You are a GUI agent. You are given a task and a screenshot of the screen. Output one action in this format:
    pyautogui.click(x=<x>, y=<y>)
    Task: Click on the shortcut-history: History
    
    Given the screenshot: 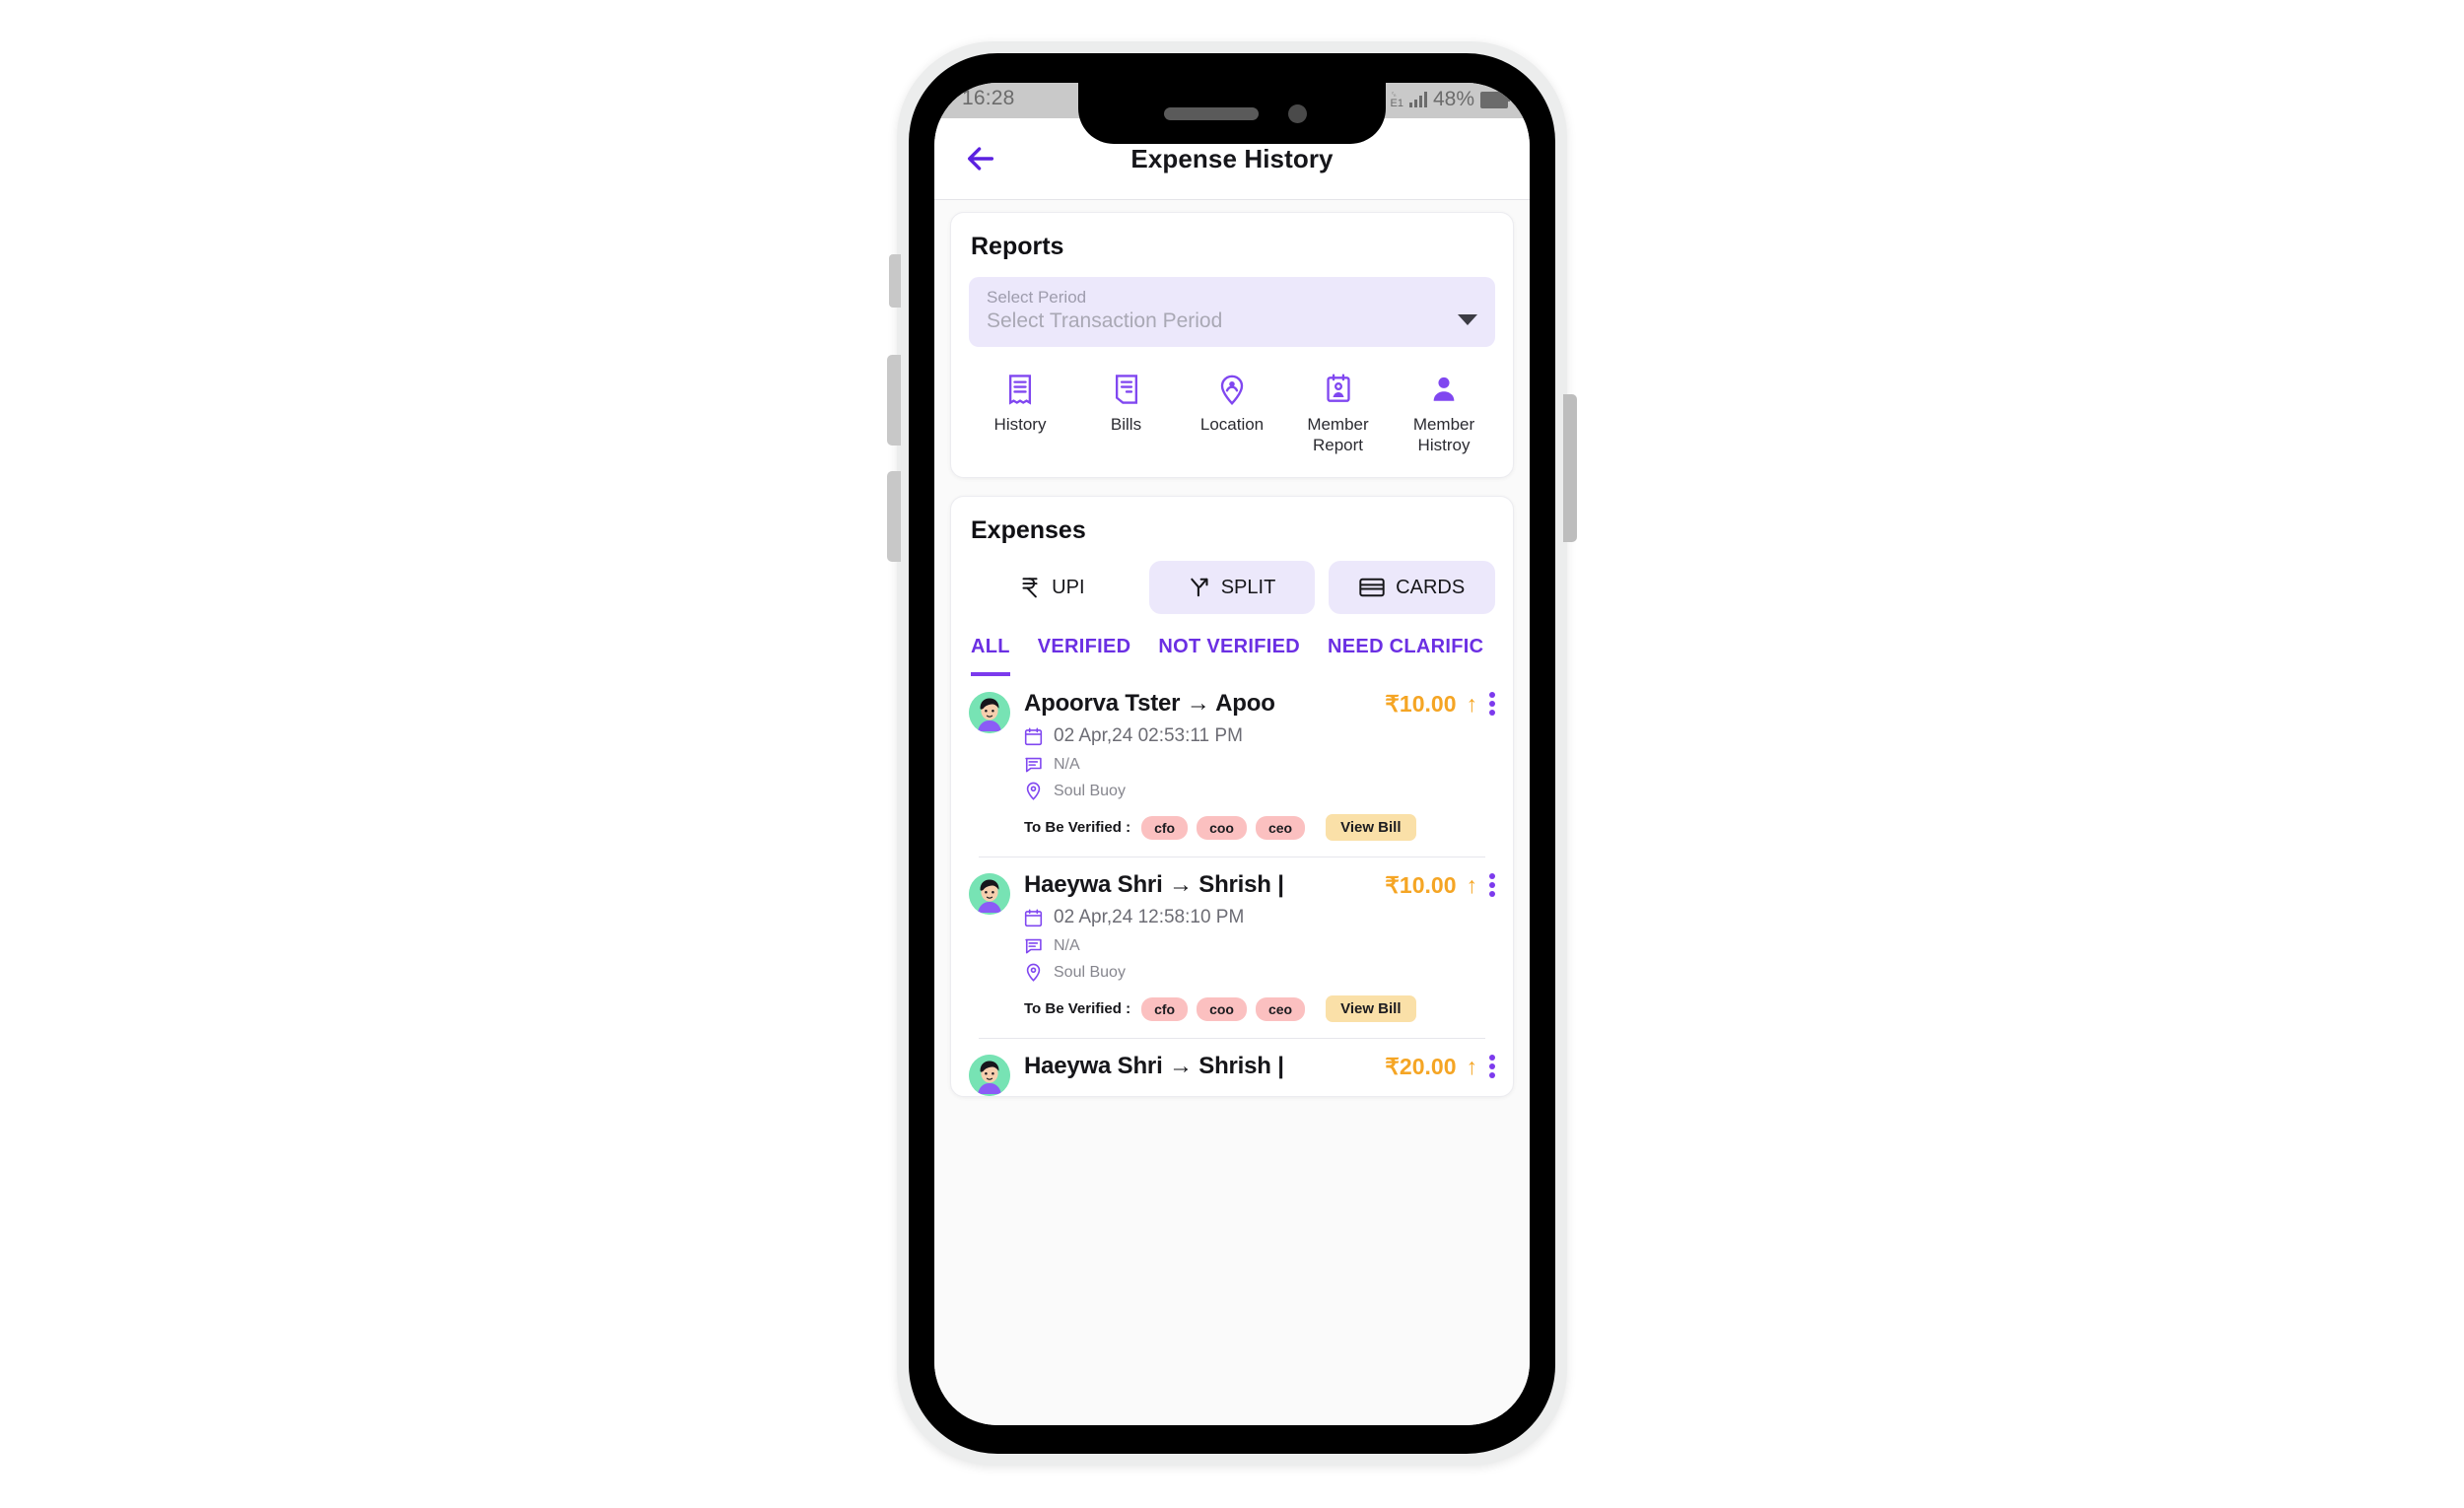 What is the action you would take?
    pyautogui.click(x=1020, y=414)
    